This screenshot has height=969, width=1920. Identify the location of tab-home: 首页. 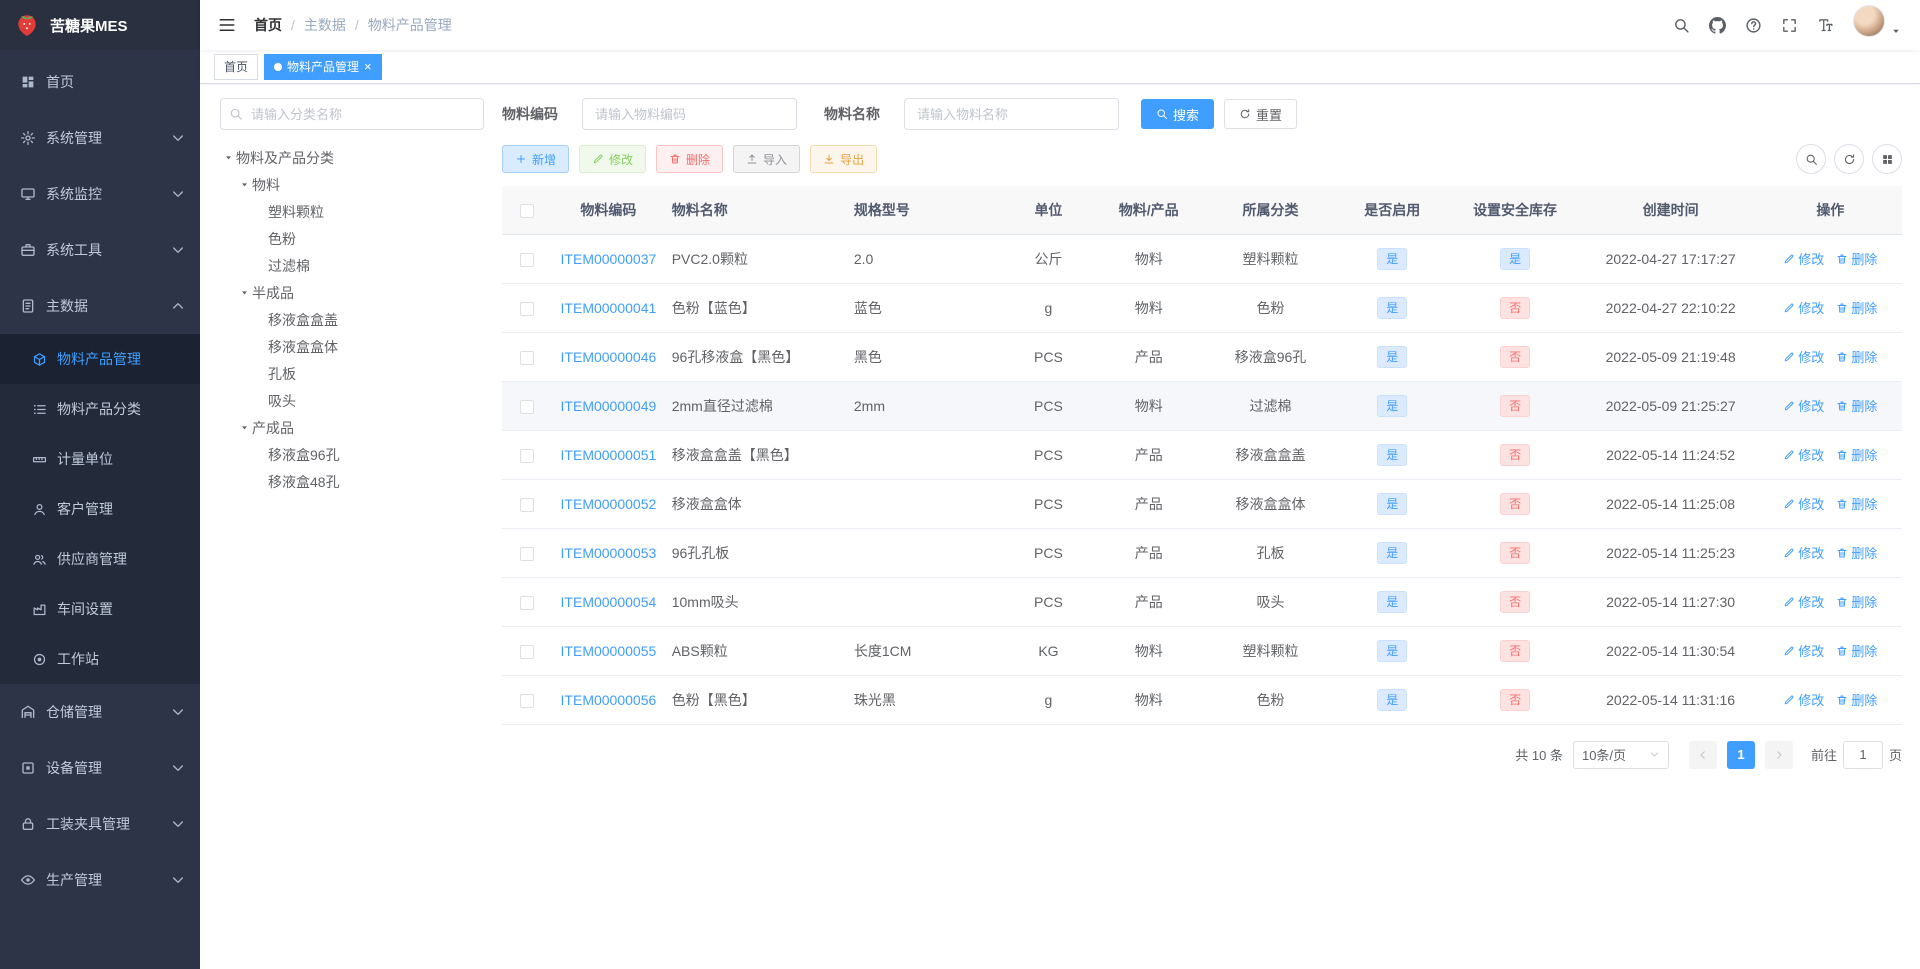
(236, 66).